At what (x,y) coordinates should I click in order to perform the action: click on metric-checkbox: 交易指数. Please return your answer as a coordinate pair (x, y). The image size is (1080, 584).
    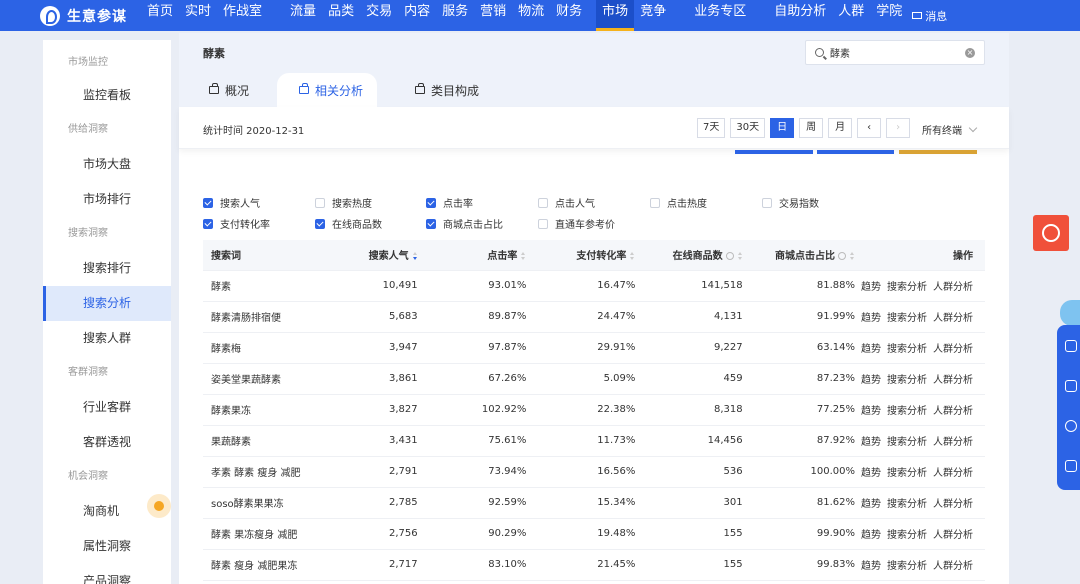
    Looking at the image, I should click on (790, 202).